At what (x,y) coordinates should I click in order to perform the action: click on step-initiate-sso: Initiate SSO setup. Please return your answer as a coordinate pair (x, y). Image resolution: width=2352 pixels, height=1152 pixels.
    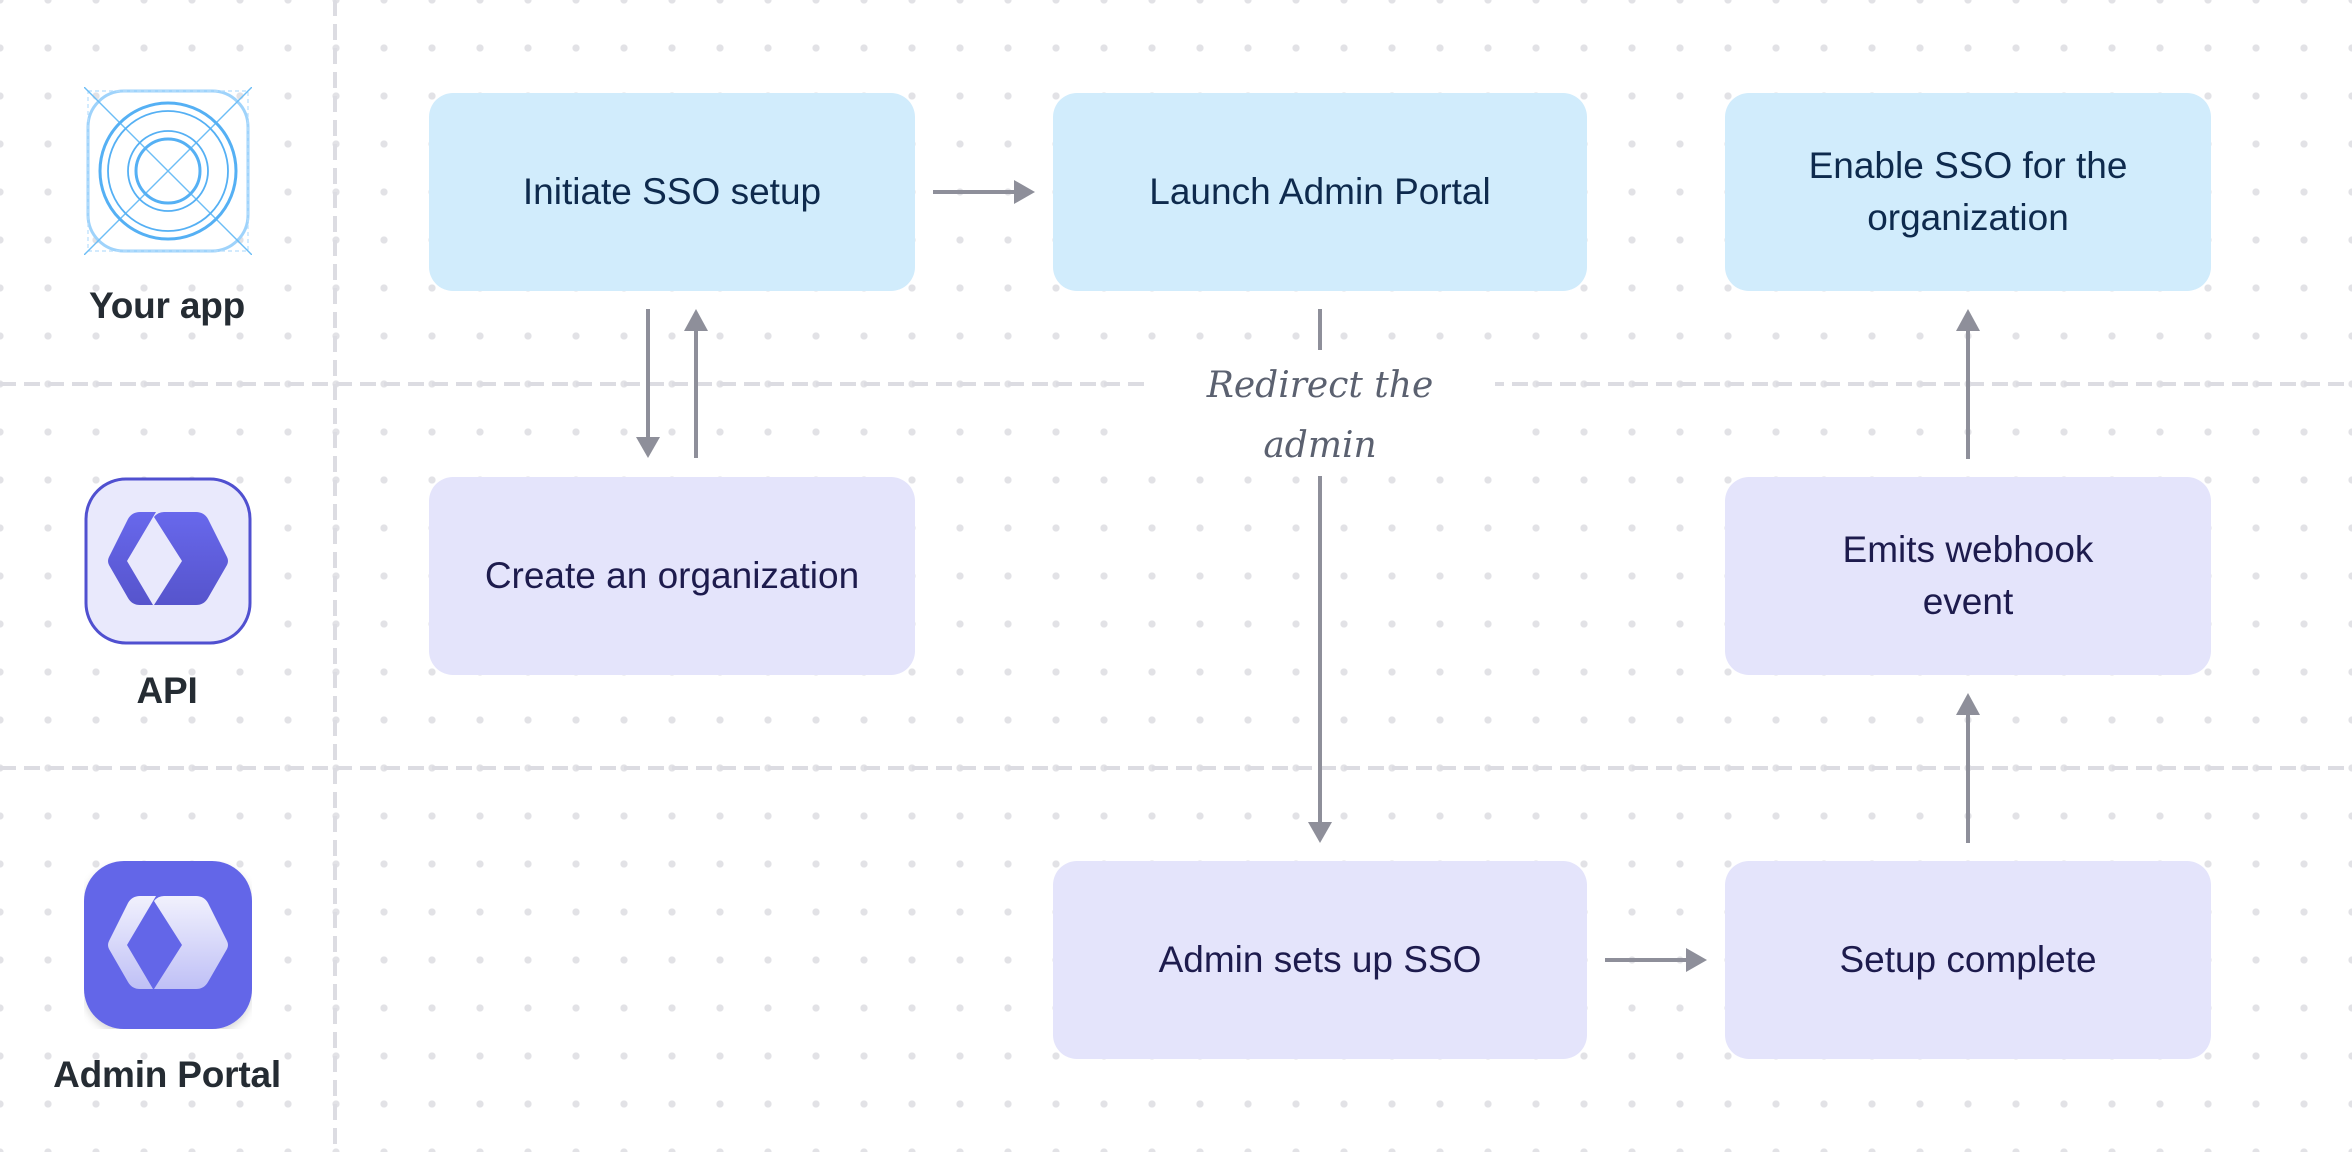
    Looking at the image, I should click on (672, 192).